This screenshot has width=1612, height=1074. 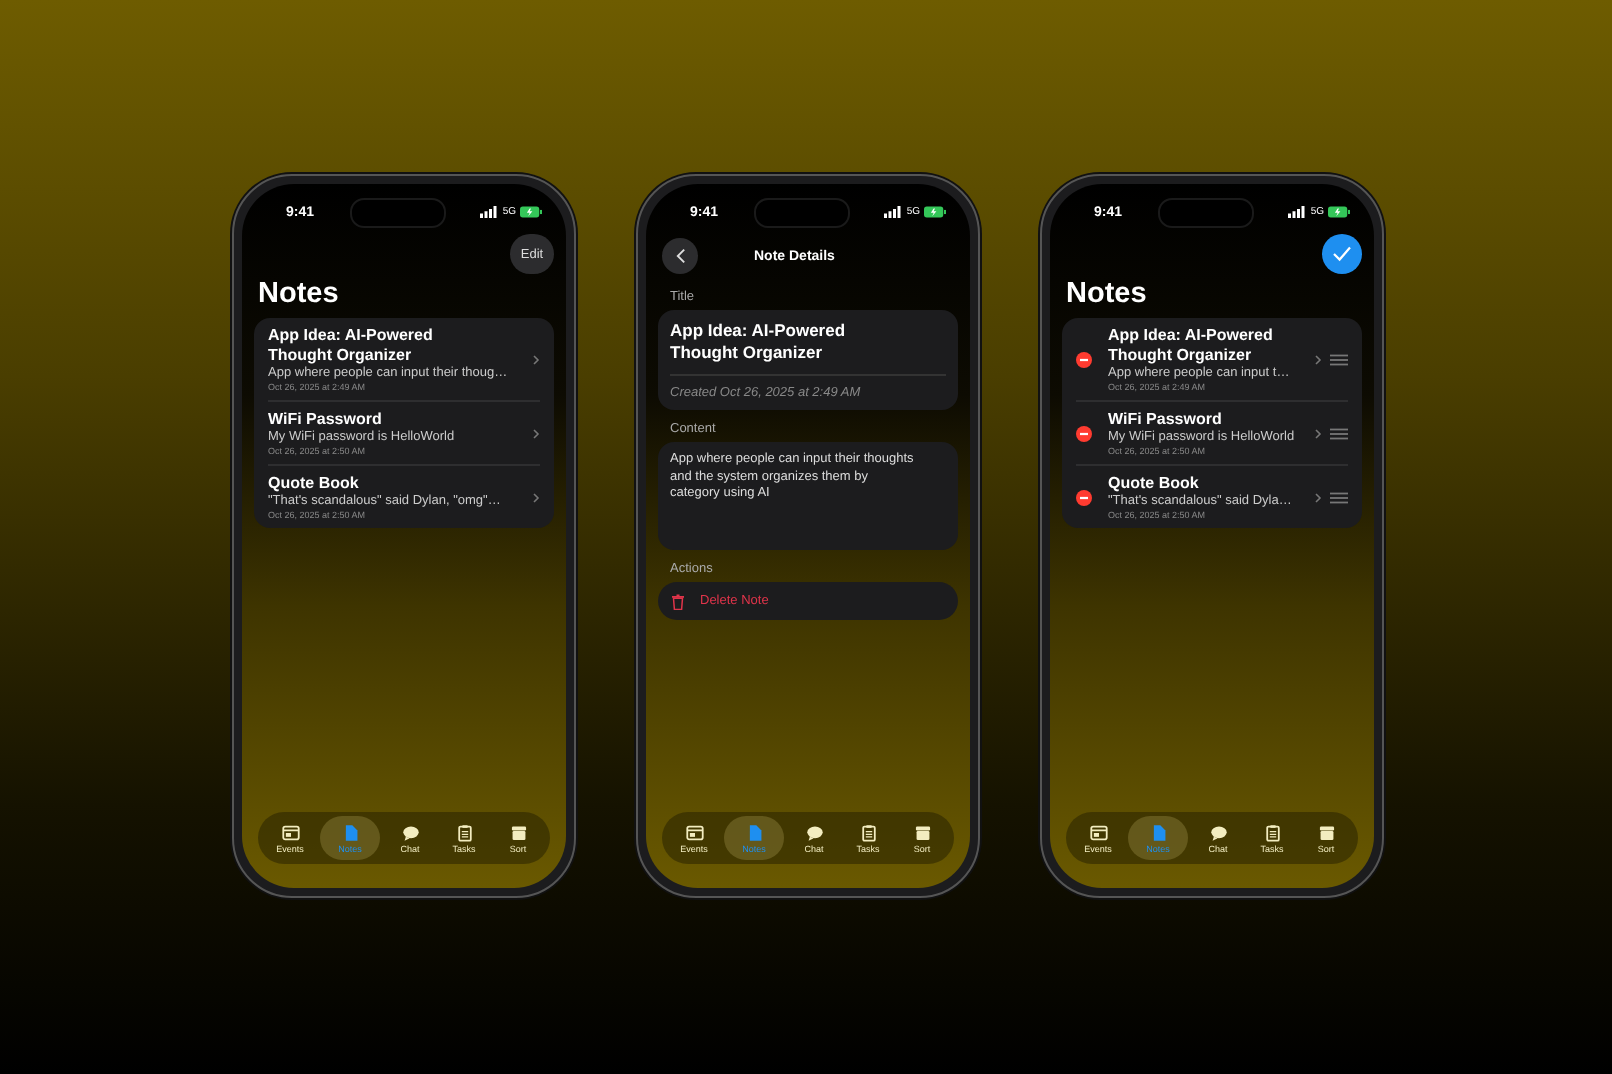 I want to click on checkmark-icon, so click(x=1342, y=254).